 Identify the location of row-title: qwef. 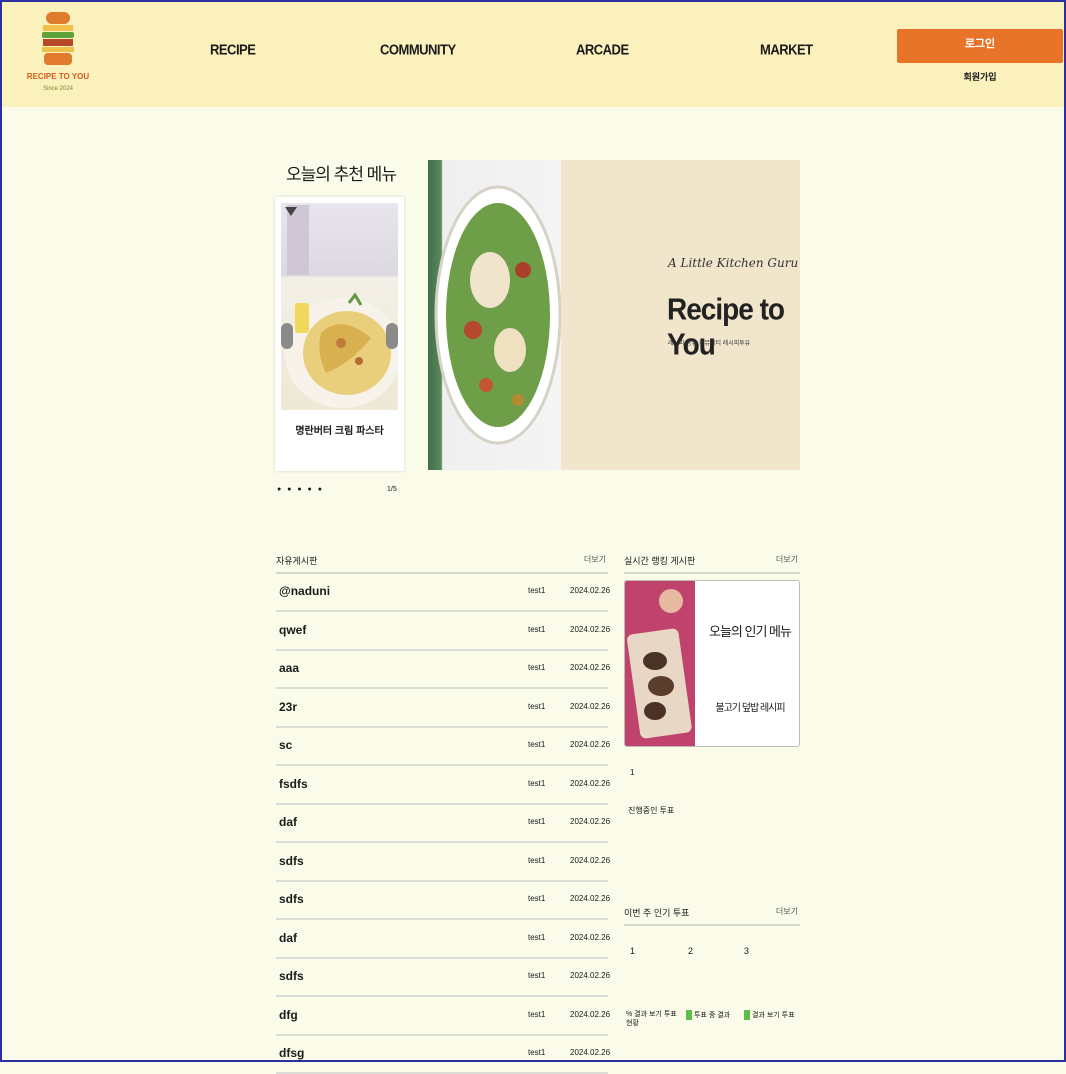
(292, 630).